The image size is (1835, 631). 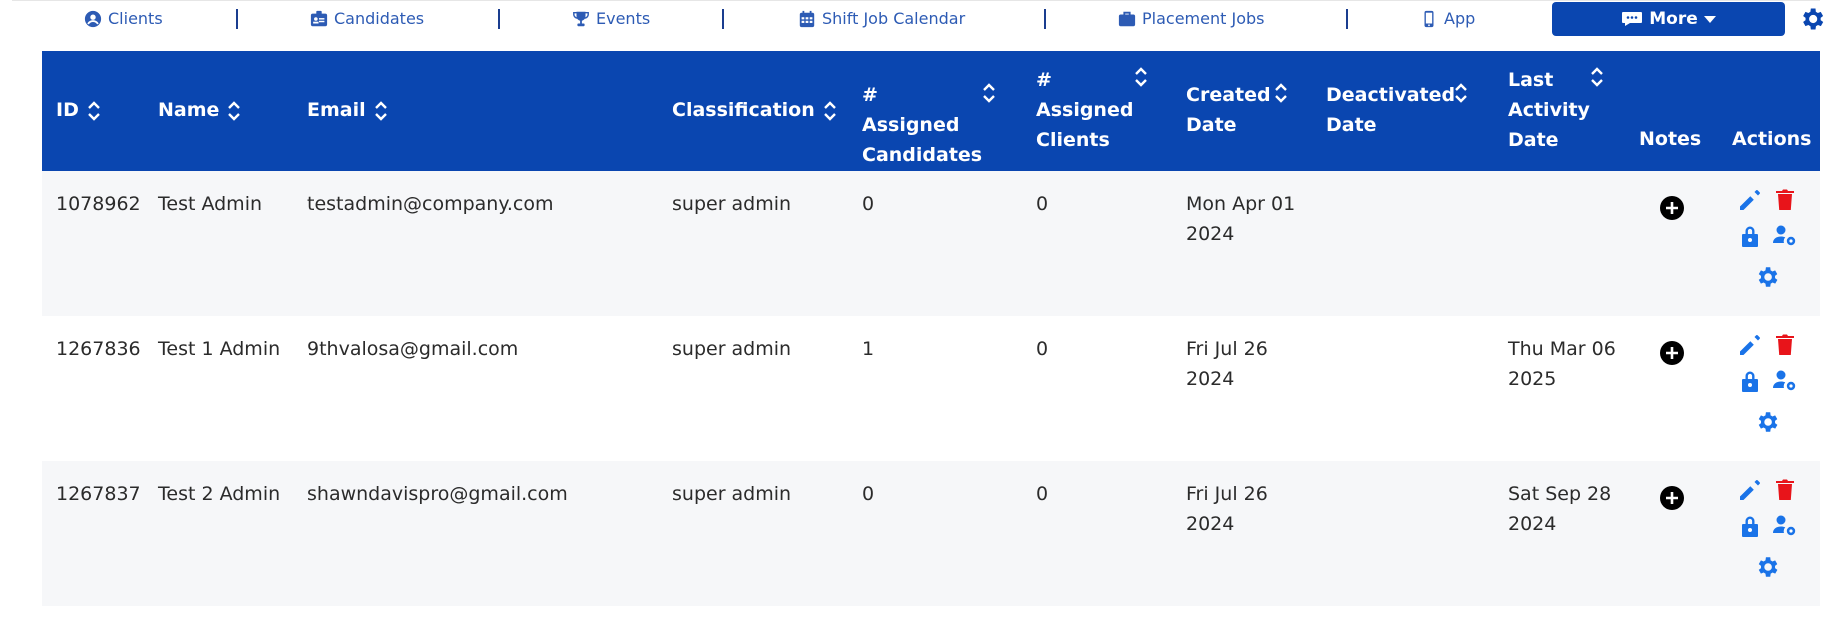 I want to click on th-label: Notes, so click(x=1670, y=139).